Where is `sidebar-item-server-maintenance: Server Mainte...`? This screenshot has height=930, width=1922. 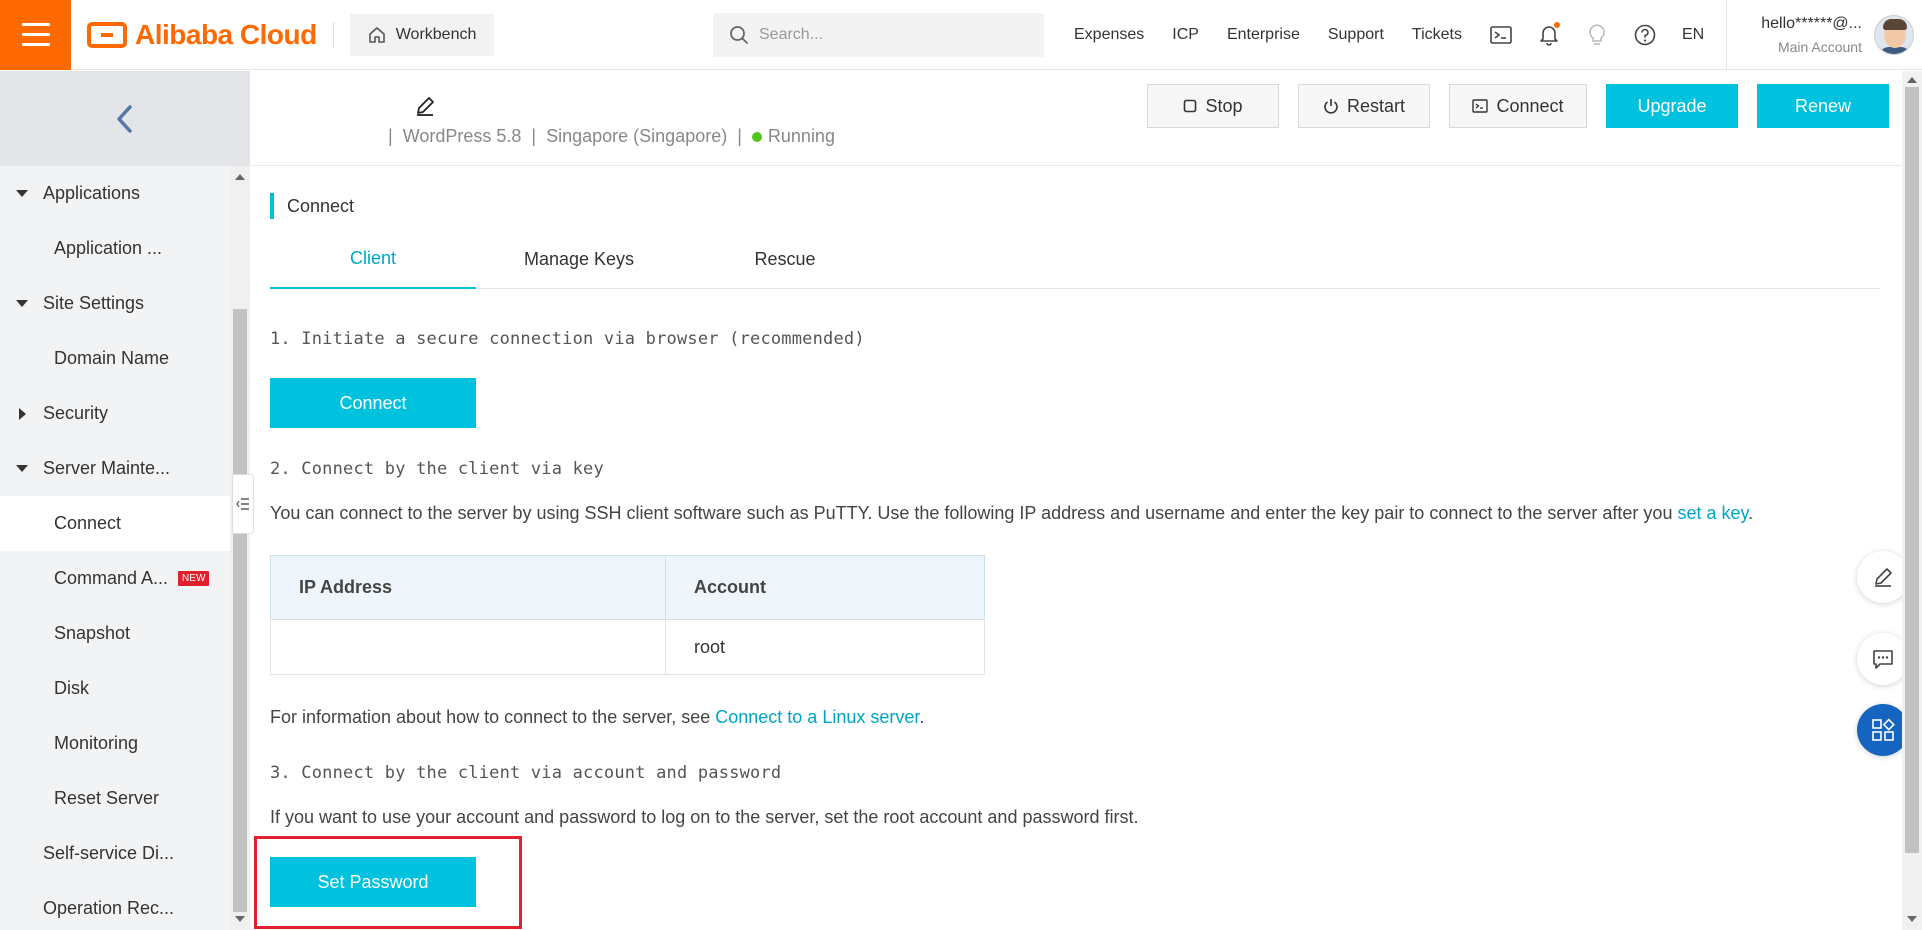
sidebar-item-server-maintenance: Server Mainte... is located at coordinates (115, 468).